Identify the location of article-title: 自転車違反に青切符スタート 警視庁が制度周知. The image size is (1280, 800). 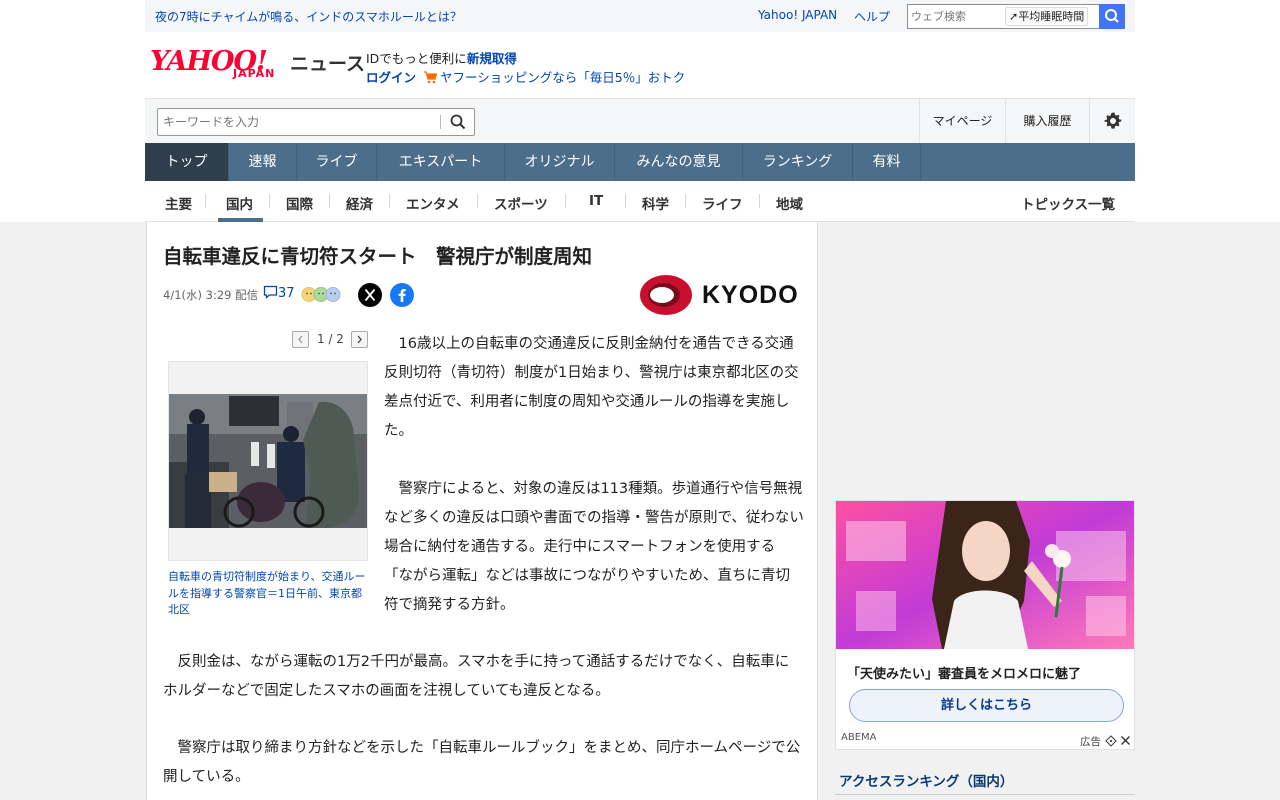
(378, 256).